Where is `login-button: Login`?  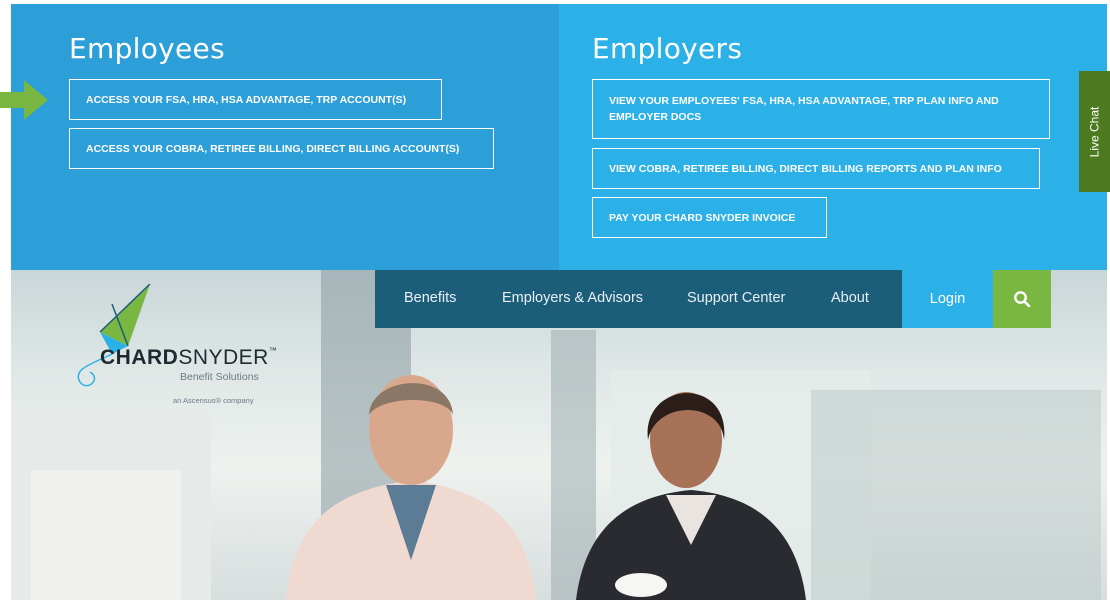 login-button: Login is located at coordinates (947, 299).